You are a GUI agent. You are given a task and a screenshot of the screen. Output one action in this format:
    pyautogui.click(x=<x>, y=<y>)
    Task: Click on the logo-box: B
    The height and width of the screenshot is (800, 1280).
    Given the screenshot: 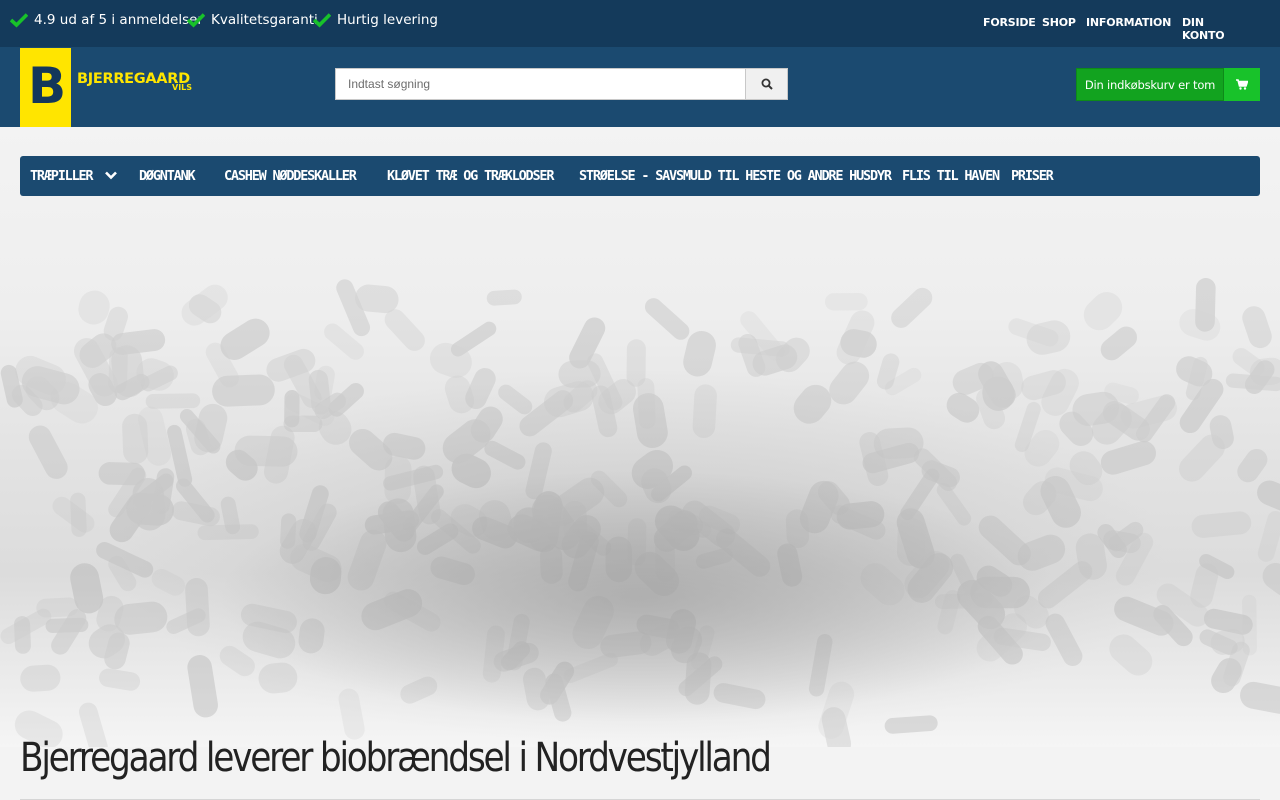 What is the action you would take?
    pyautogui.click(x=45, y=87)
    